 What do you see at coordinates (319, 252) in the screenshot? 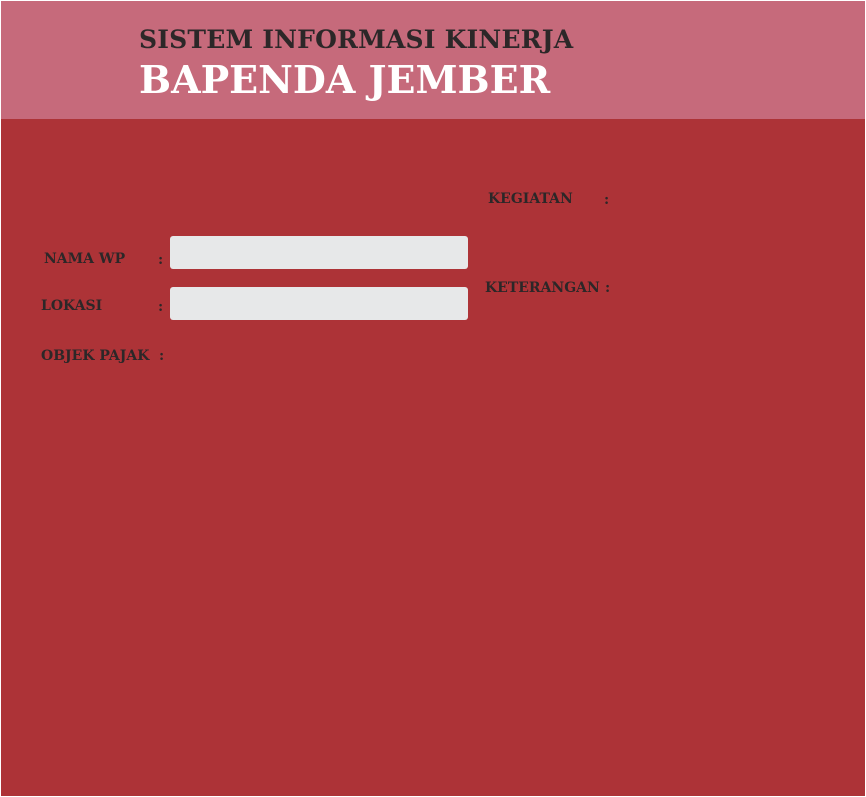
I see `nama-wp-input` at bounding box center [319, 252].